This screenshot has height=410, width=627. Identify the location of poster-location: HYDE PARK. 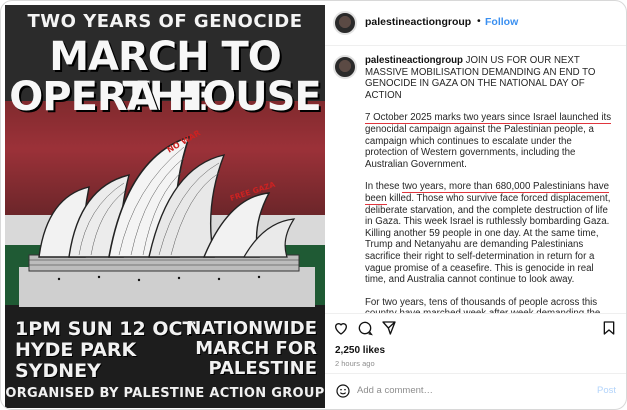
(76, 350).